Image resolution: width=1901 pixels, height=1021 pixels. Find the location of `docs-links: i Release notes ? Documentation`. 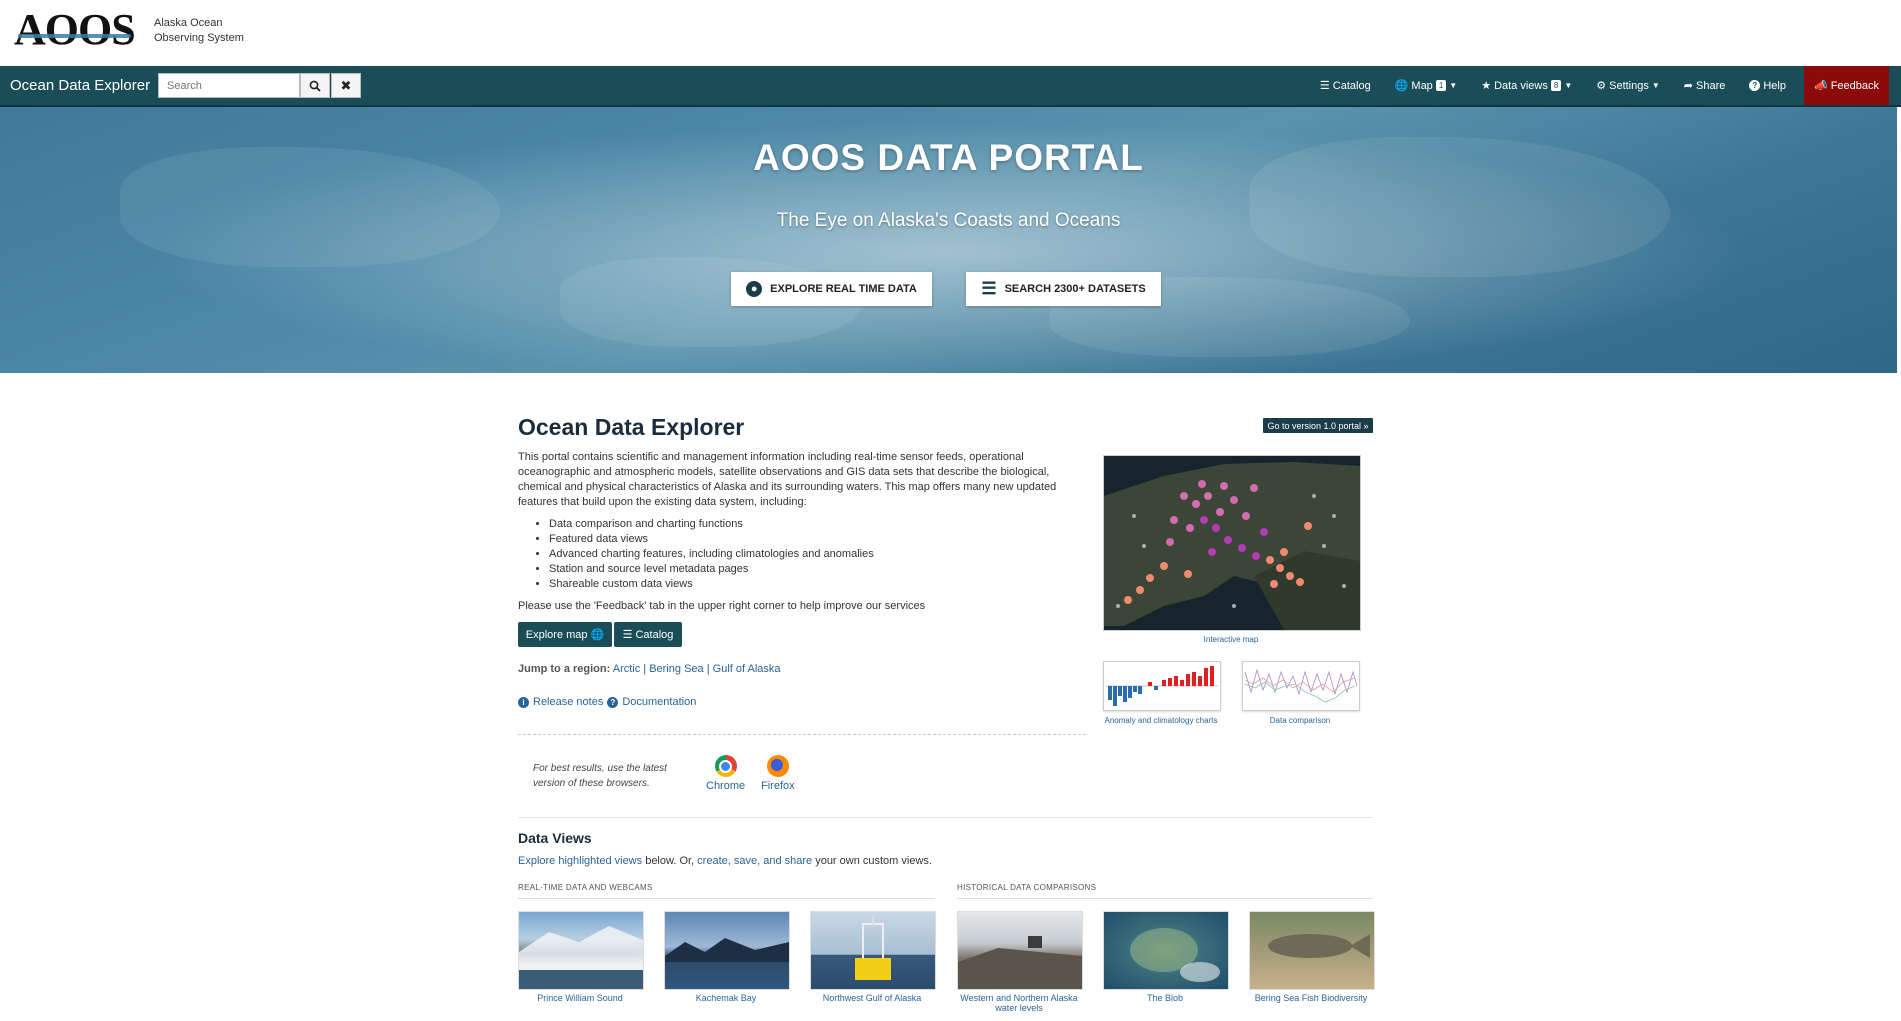

docs-links: i Release notes ? Documentation is located at coordinates (607, 702).